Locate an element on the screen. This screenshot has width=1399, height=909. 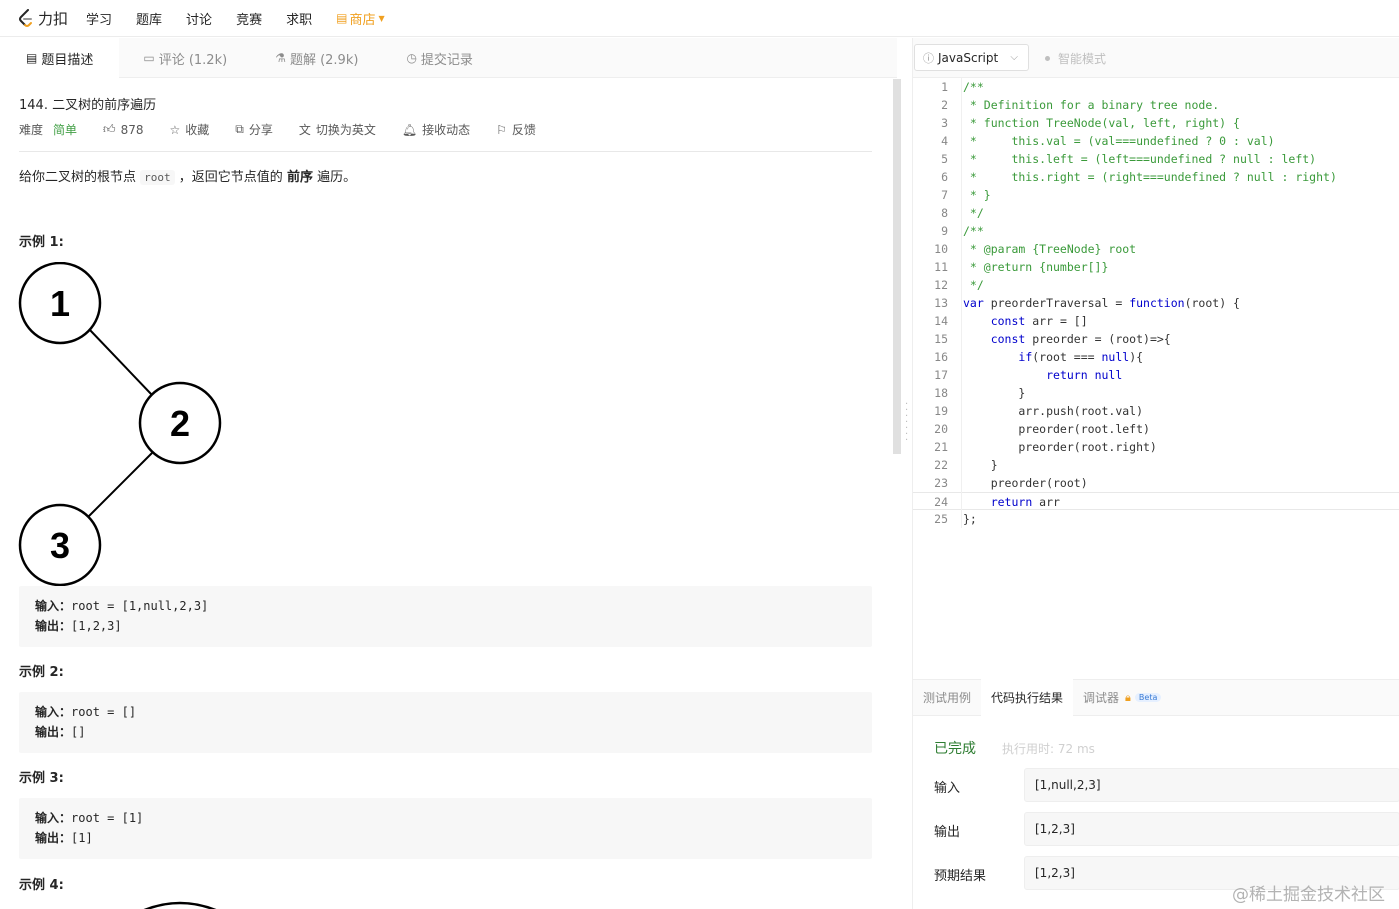
feedback-button: ⚐ 反馈 is located at coordinates (516, 129).